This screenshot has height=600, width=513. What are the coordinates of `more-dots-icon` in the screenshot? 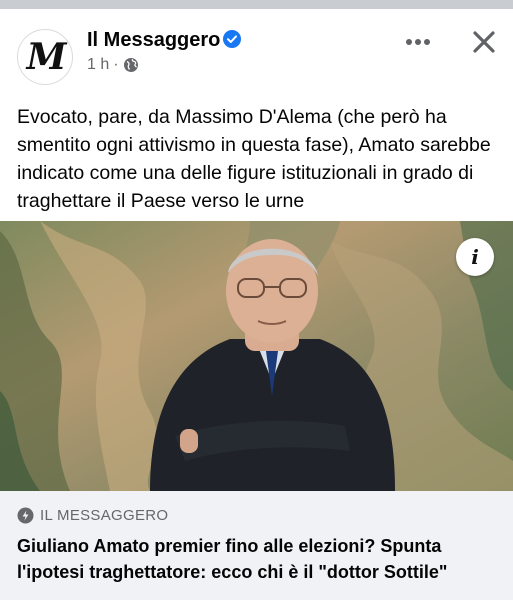 It's located at (418, 42).